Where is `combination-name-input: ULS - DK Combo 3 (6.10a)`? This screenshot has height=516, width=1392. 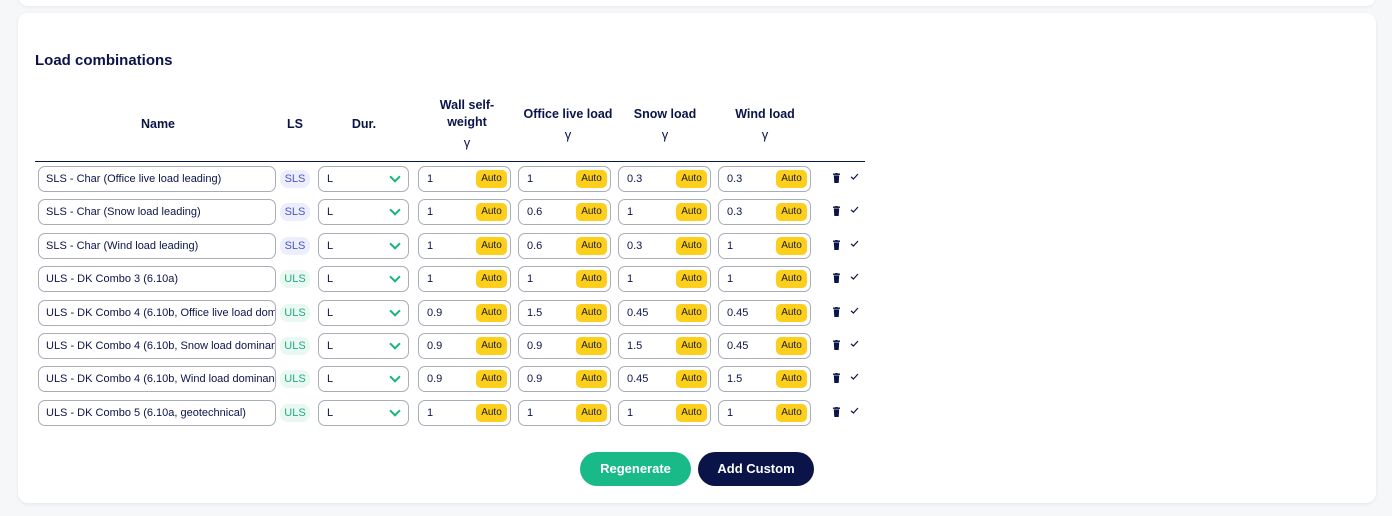
combination-name-input: ULS - DK Combo 3 (6.10a) is located at coordinates (157, 279).